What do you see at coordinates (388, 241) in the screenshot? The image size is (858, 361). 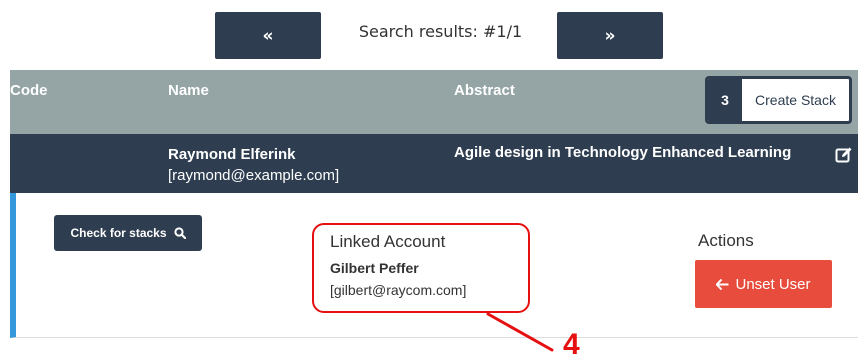 I see `linked-account-title: Linked Account` at bounding box center [388, 241].